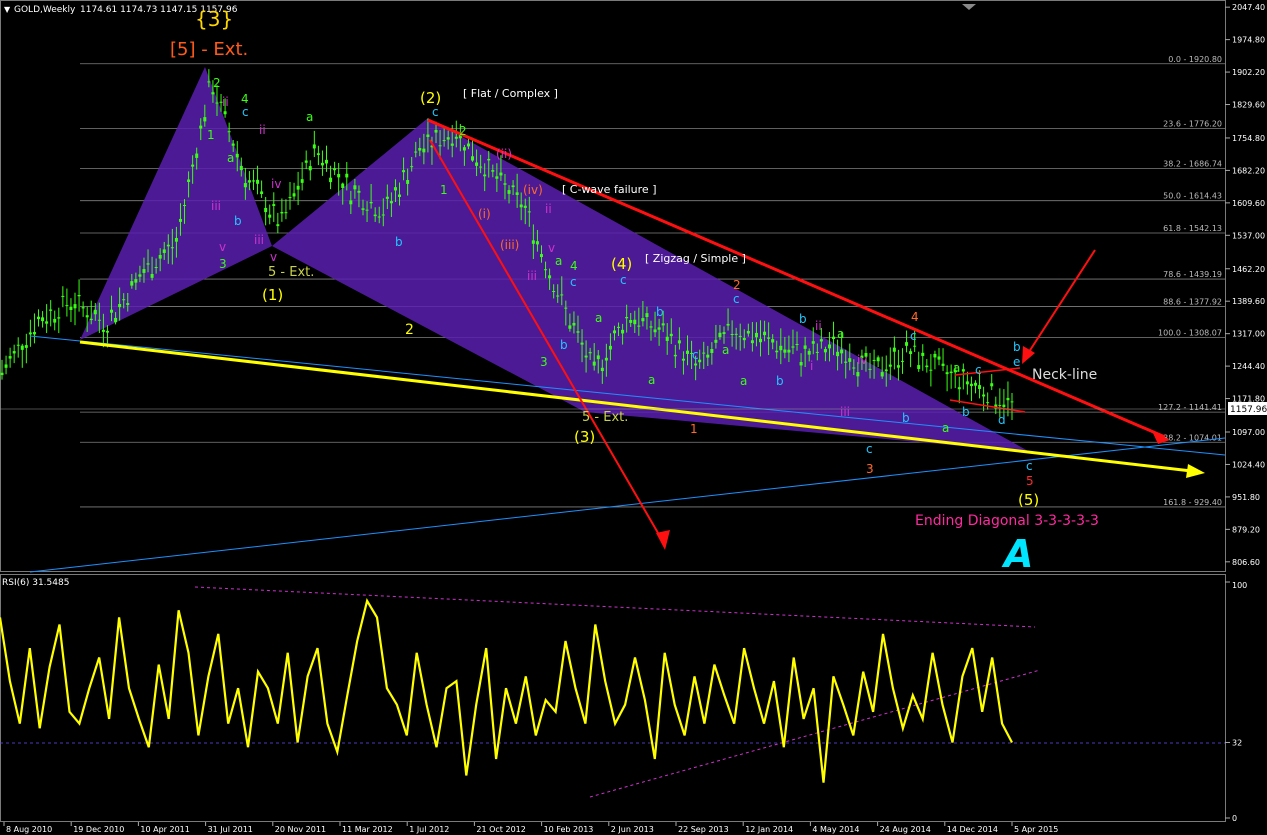 This screenshot has height=835, width=1267. Describe the element at coordinates (259, 240) in the screenshot. I see `wave-label: iii` at that location.